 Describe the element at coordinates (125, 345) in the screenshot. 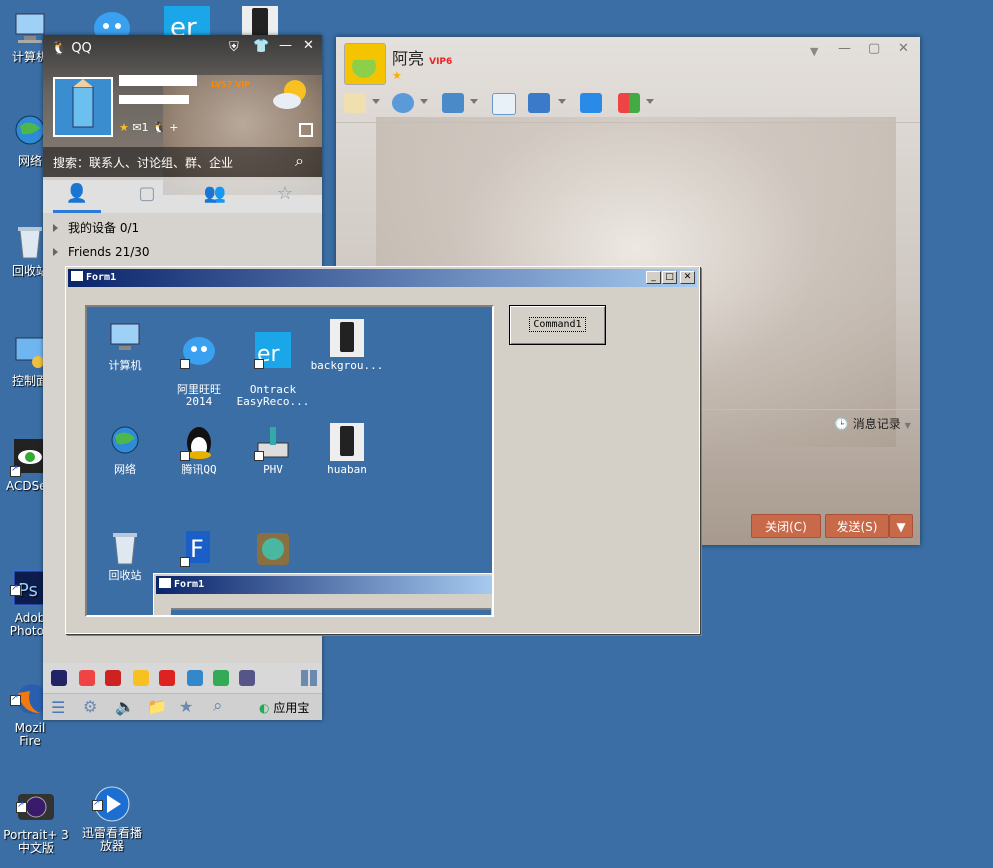

I see `inner-icon-computer: 计算机` at that location.